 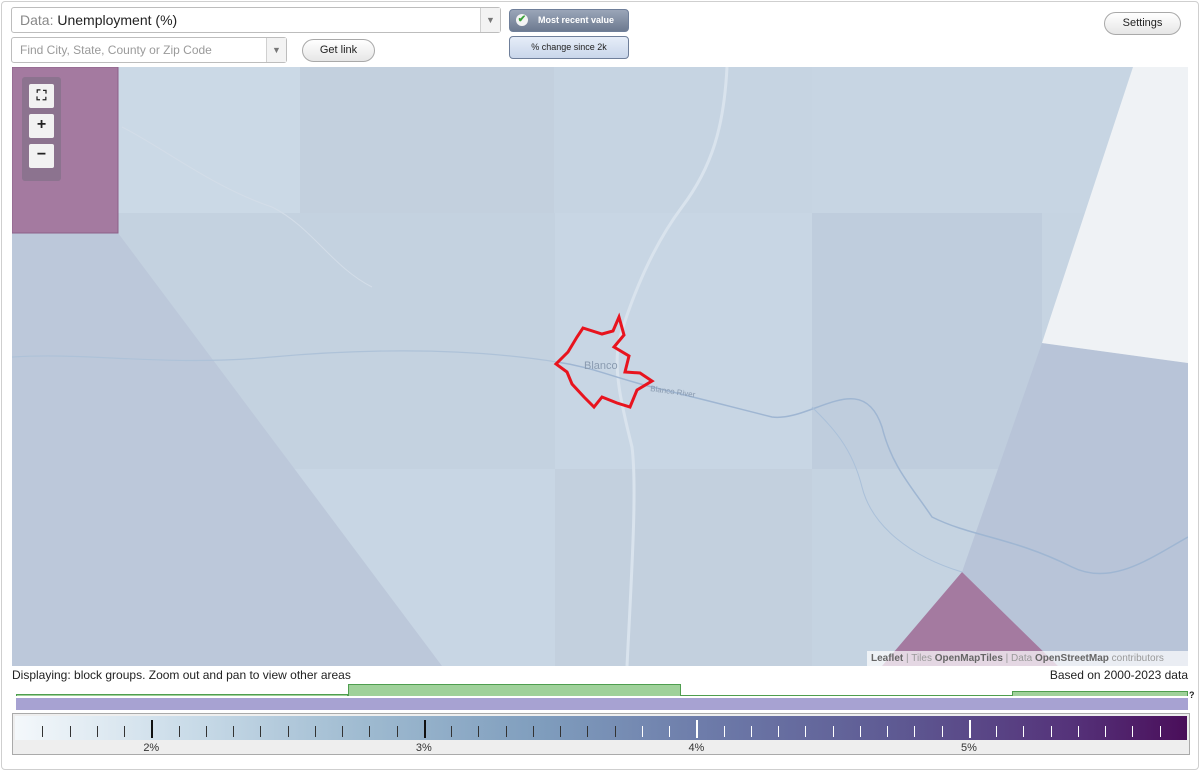 I want to click on most-recent-value-toggle: ✔ Most recent value, so click(x=569, y=20).